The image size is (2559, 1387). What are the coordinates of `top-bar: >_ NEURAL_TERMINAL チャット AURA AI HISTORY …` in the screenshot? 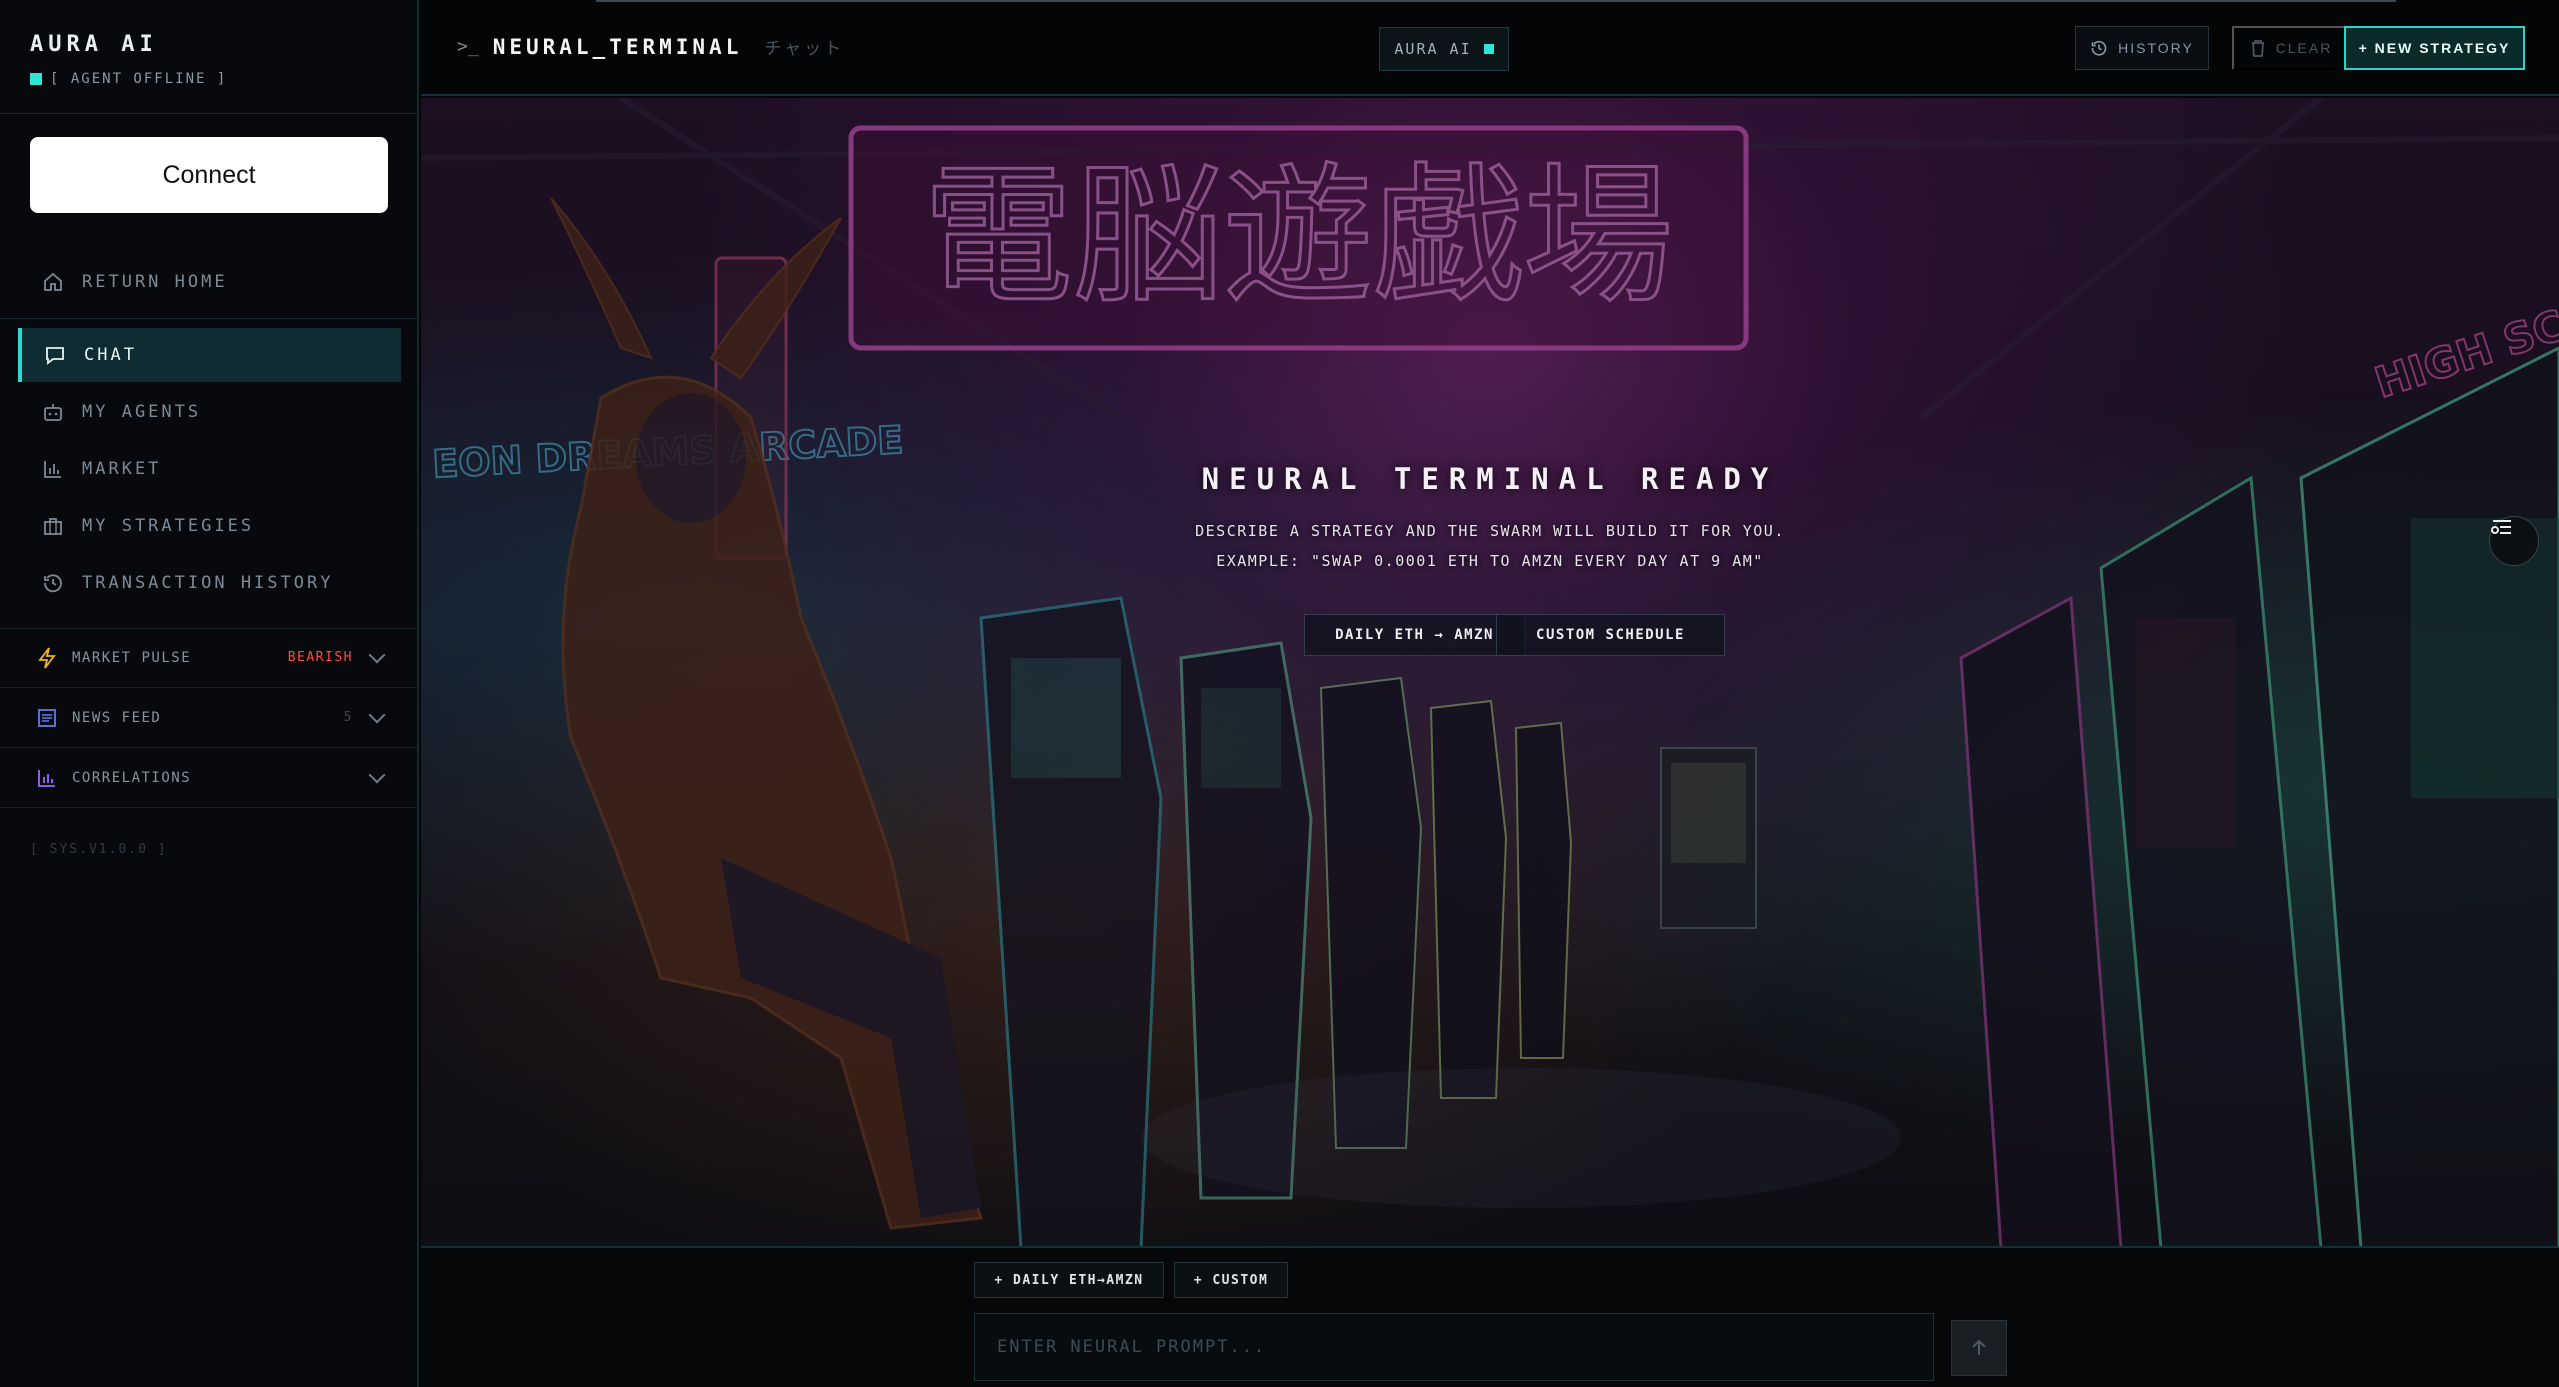 It's located at (1490, 48).